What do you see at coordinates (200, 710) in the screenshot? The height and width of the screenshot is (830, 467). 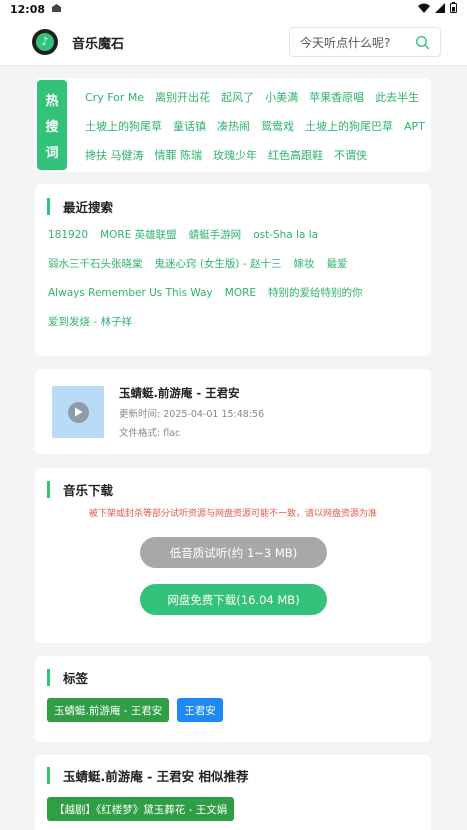 I see `tag-chip-artist: 王君安` at bounding box center [200, 710].